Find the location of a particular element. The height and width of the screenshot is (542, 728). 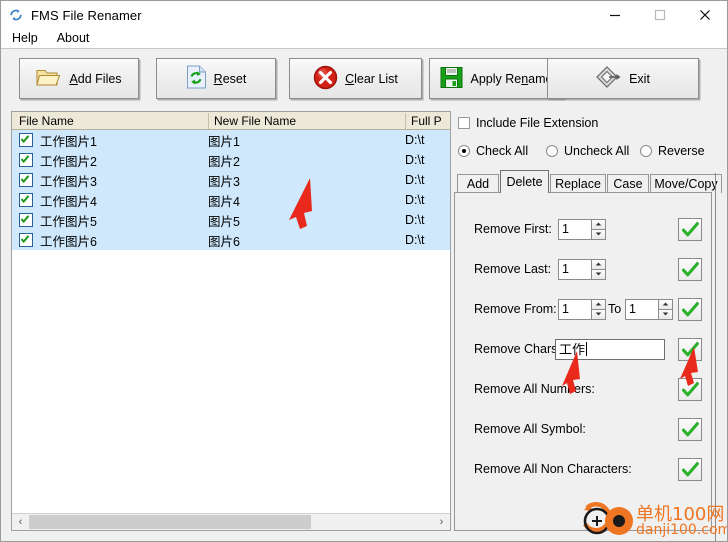

remove-from-row: Remove From: 1 To 1 is located at coordinates (584, 309).